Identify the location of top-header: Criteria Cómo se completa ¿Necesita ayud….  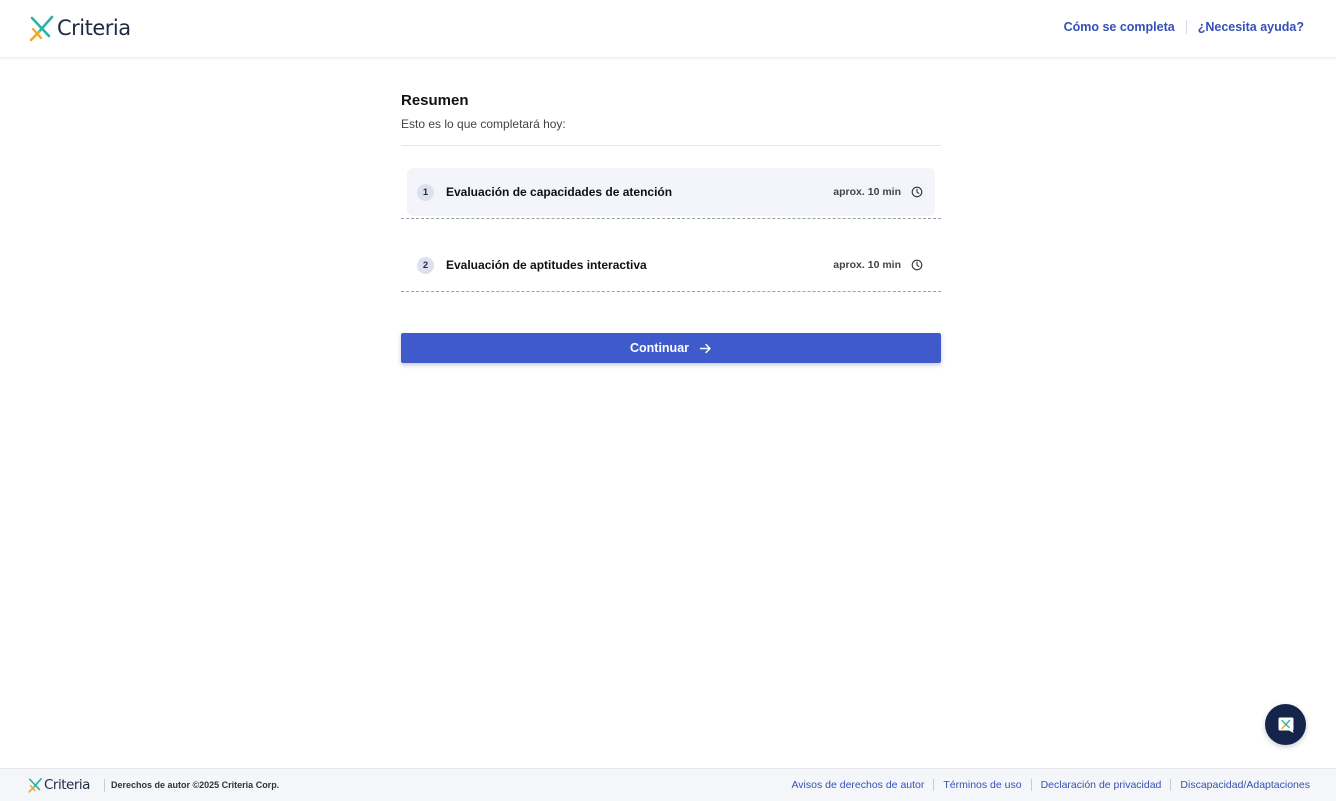
(668, 29).